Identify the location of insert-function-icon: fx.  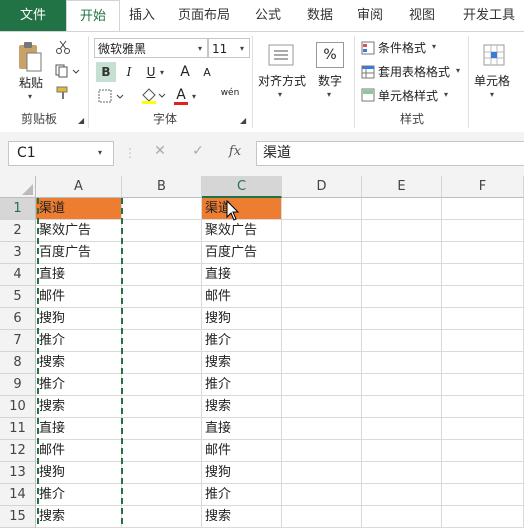
(235, 151).